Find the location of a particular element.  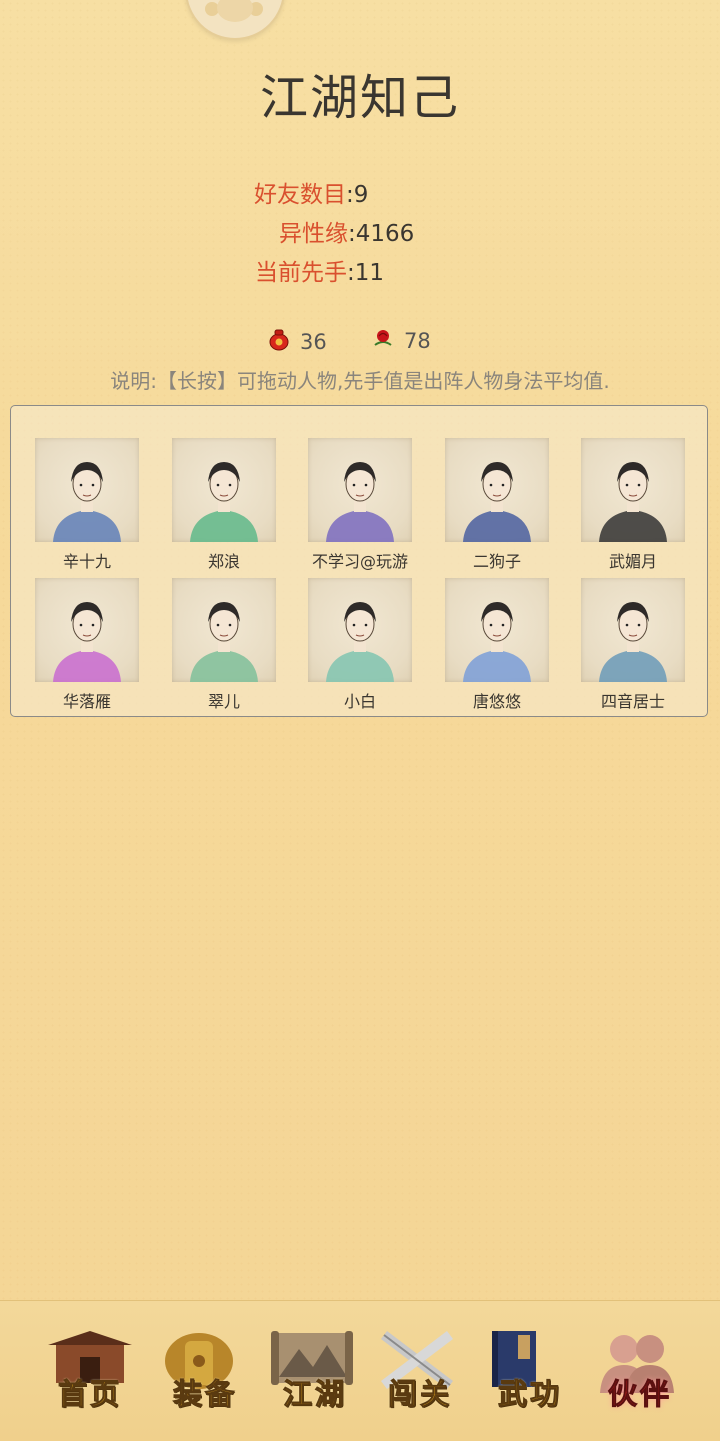

companion-card: 不学习@玩游 is located at coordinates (360, 505).